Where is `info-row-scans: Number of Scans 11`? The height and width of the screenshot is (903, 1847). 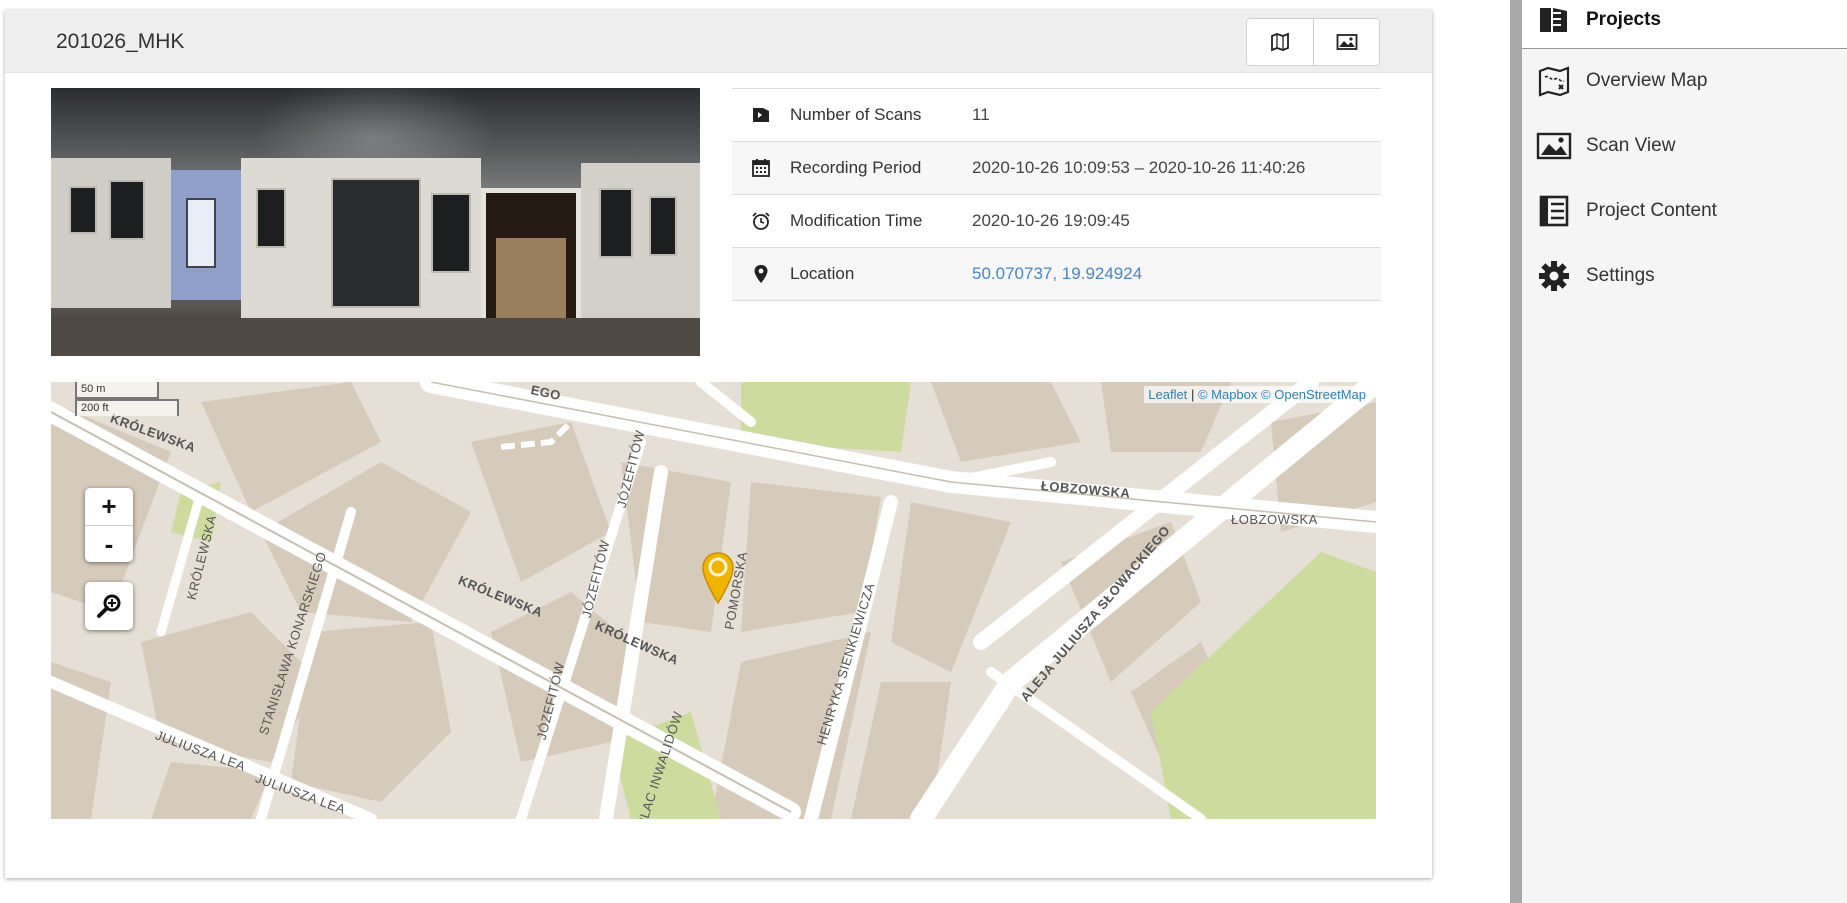 info-row-scans: Number of Scans 11 is located at coordinates (1056, 115).